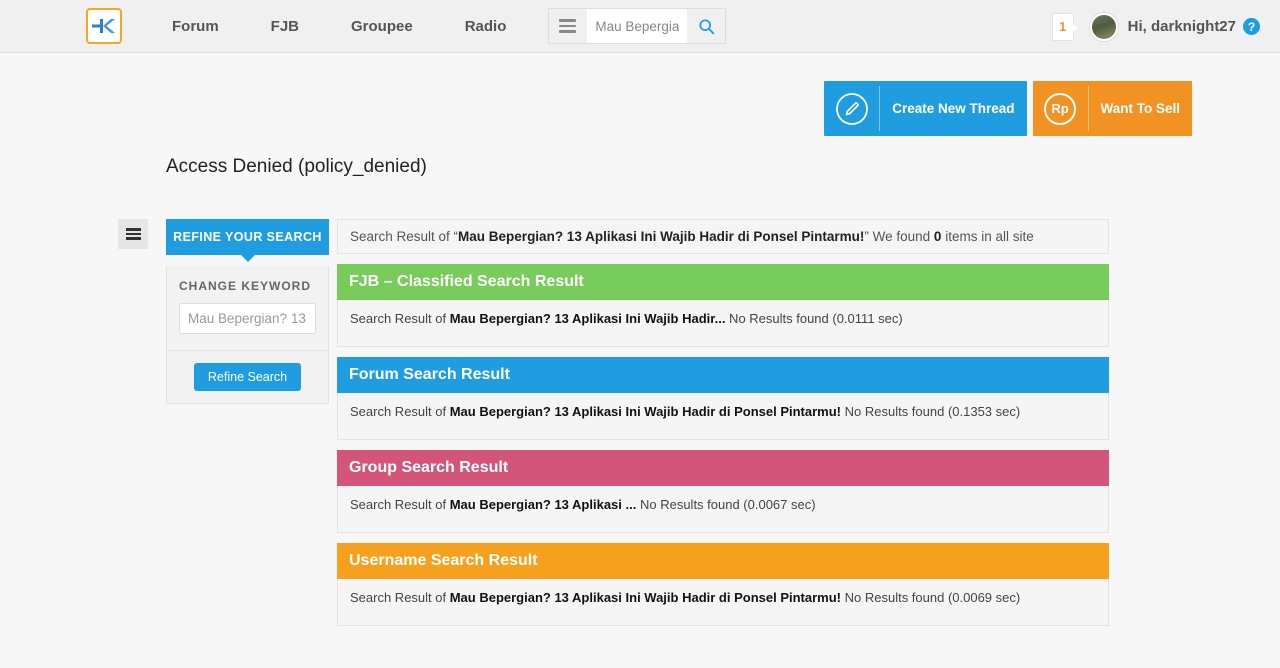  I want to click on main-nav: Forum FJB Groupee Radio, so click(339, 26).